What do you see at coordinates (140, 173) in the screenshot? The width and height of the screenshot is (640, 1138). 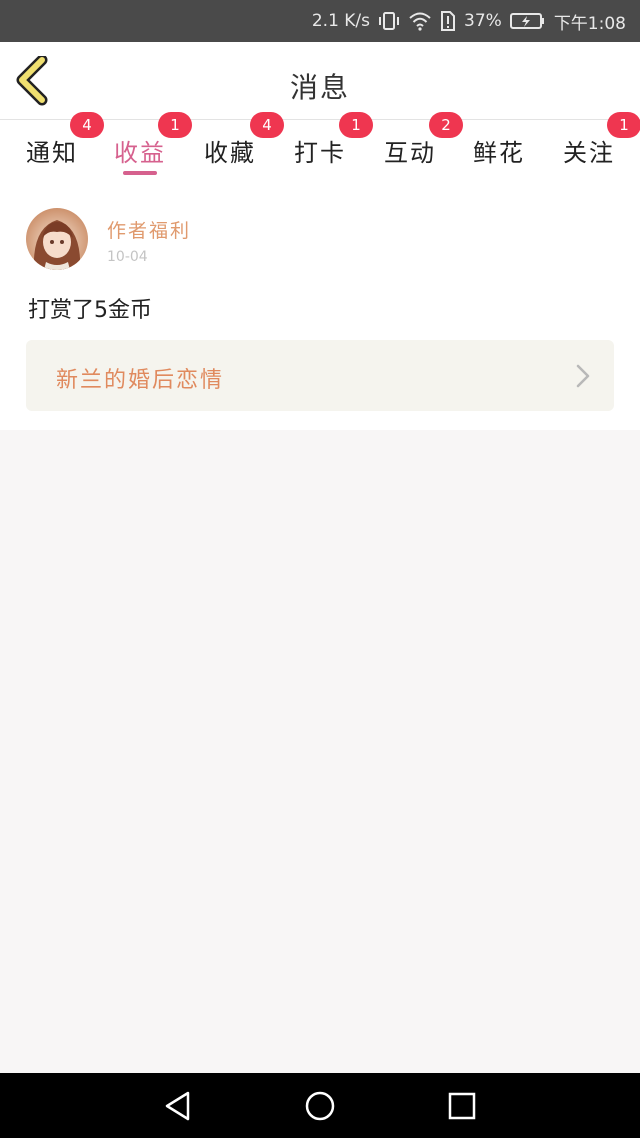 I see `active-tab-indicator` at bounding box center [140, 173].